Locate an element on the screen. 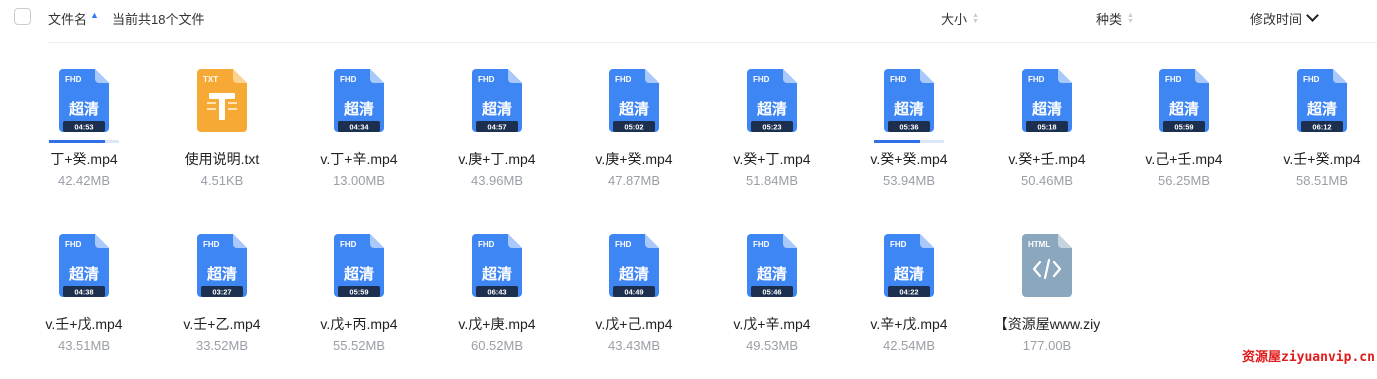  file-item: FHD 超清 05:59 v.戊+丙.mp4 55.52MB is located at coordinates (359, 299).